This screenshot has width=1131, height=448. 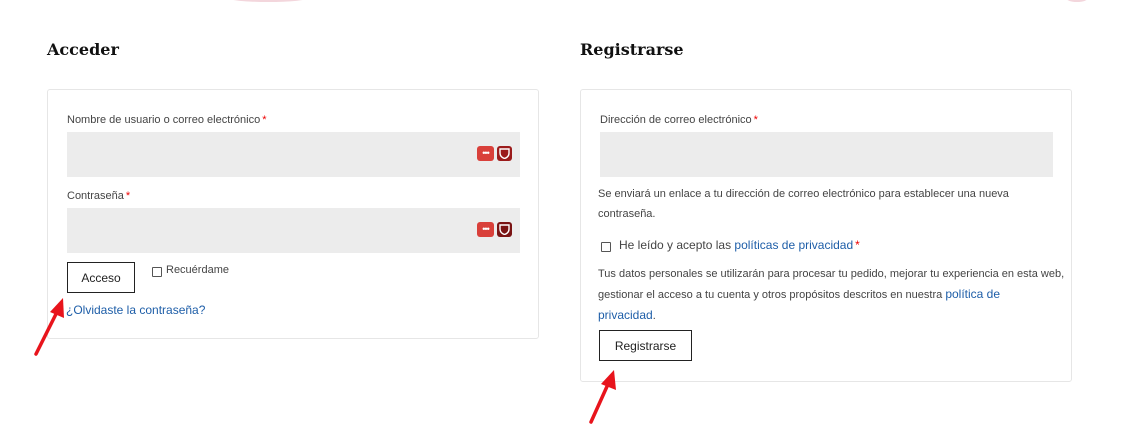 I want to click on password-input: •••, so click(x=293, y=230).